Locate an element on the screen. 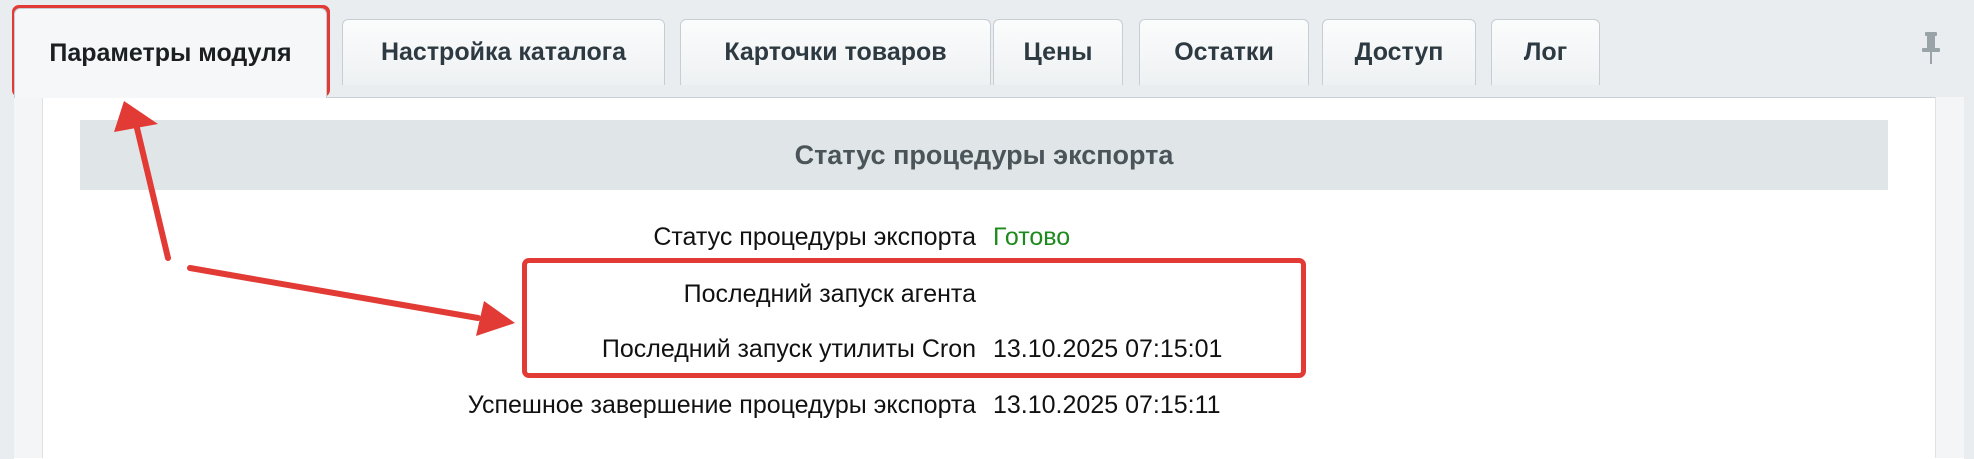 Image resolution: width=1974 pixels, height=459 pixels. status-value: Готово is located at coordinates (1032, 237).